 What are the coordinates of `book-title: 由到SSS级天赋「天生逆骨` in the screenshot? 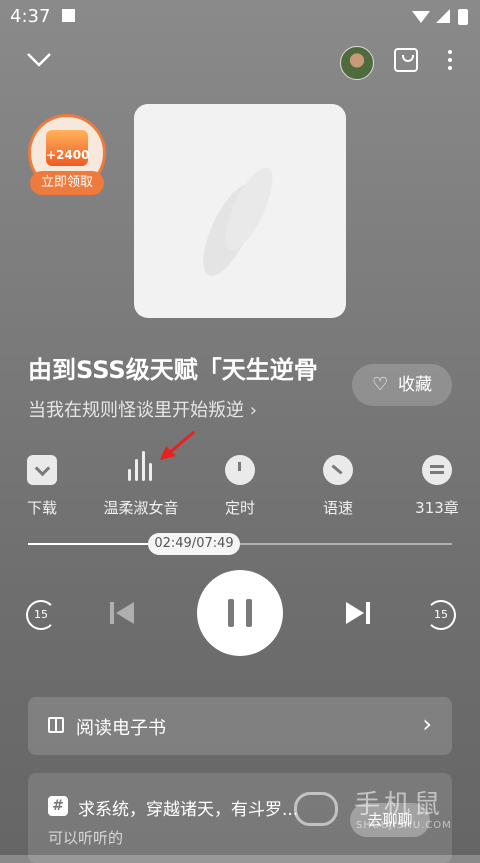 It's located at (173, 370).